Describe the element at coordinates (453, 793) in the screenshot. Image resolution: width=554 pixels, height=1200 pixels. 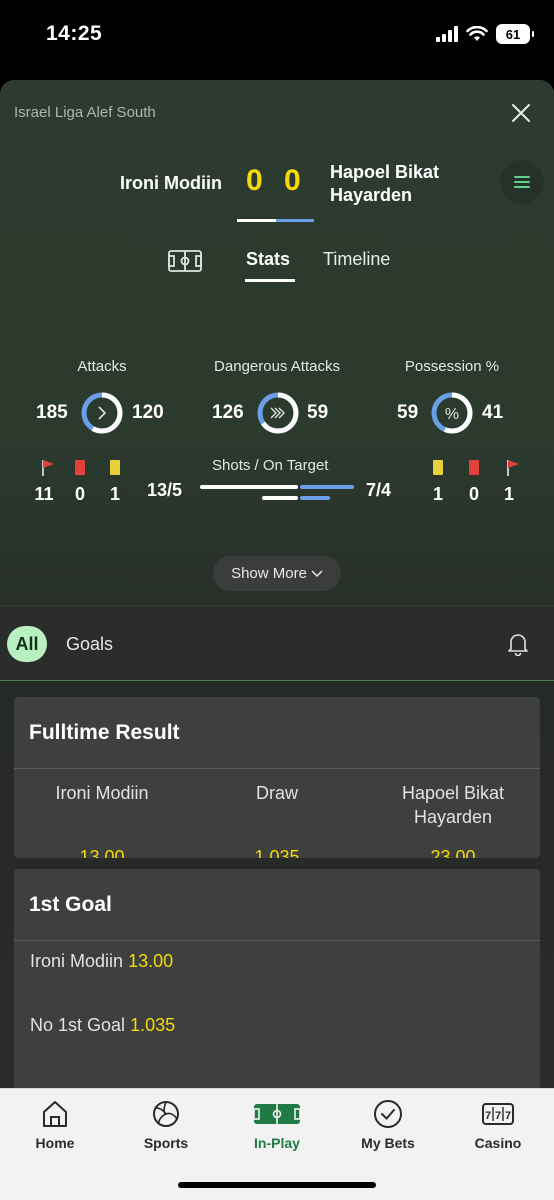
I see `selection-name-line1: Hapoel Bikat` at that location.